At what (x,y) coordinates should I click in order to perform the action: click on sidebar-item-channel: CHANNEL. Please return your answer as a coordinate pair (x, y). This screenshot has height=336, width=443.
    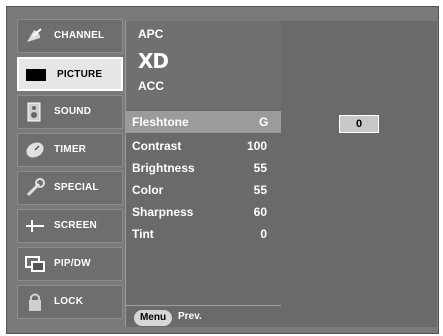
    Looking at the image, I should click on (70, 36).